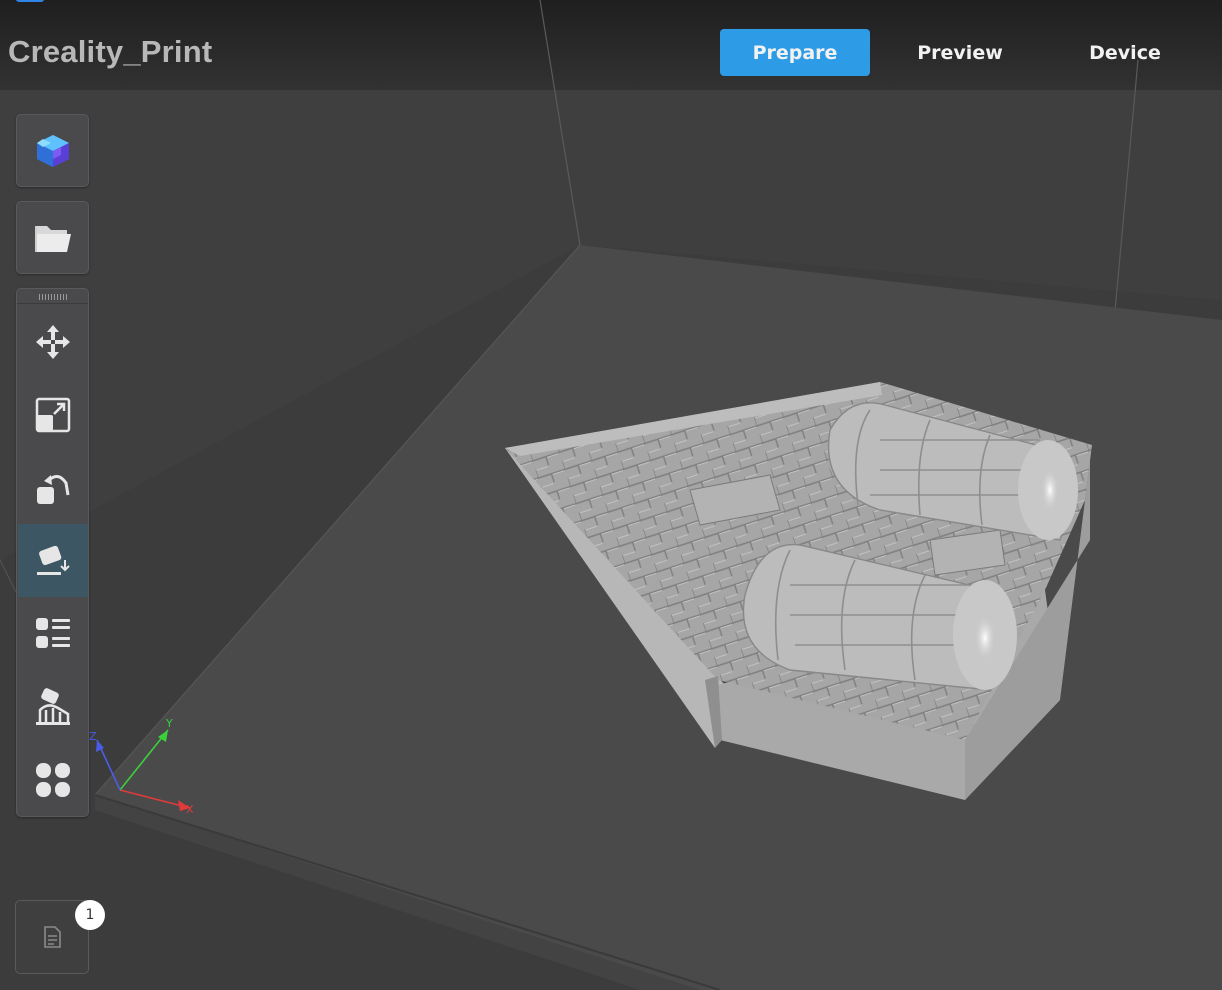 Image resolution: width=1222 pixels, height=990 pixels. I want to click on object-list-icon, so click(53, 632).